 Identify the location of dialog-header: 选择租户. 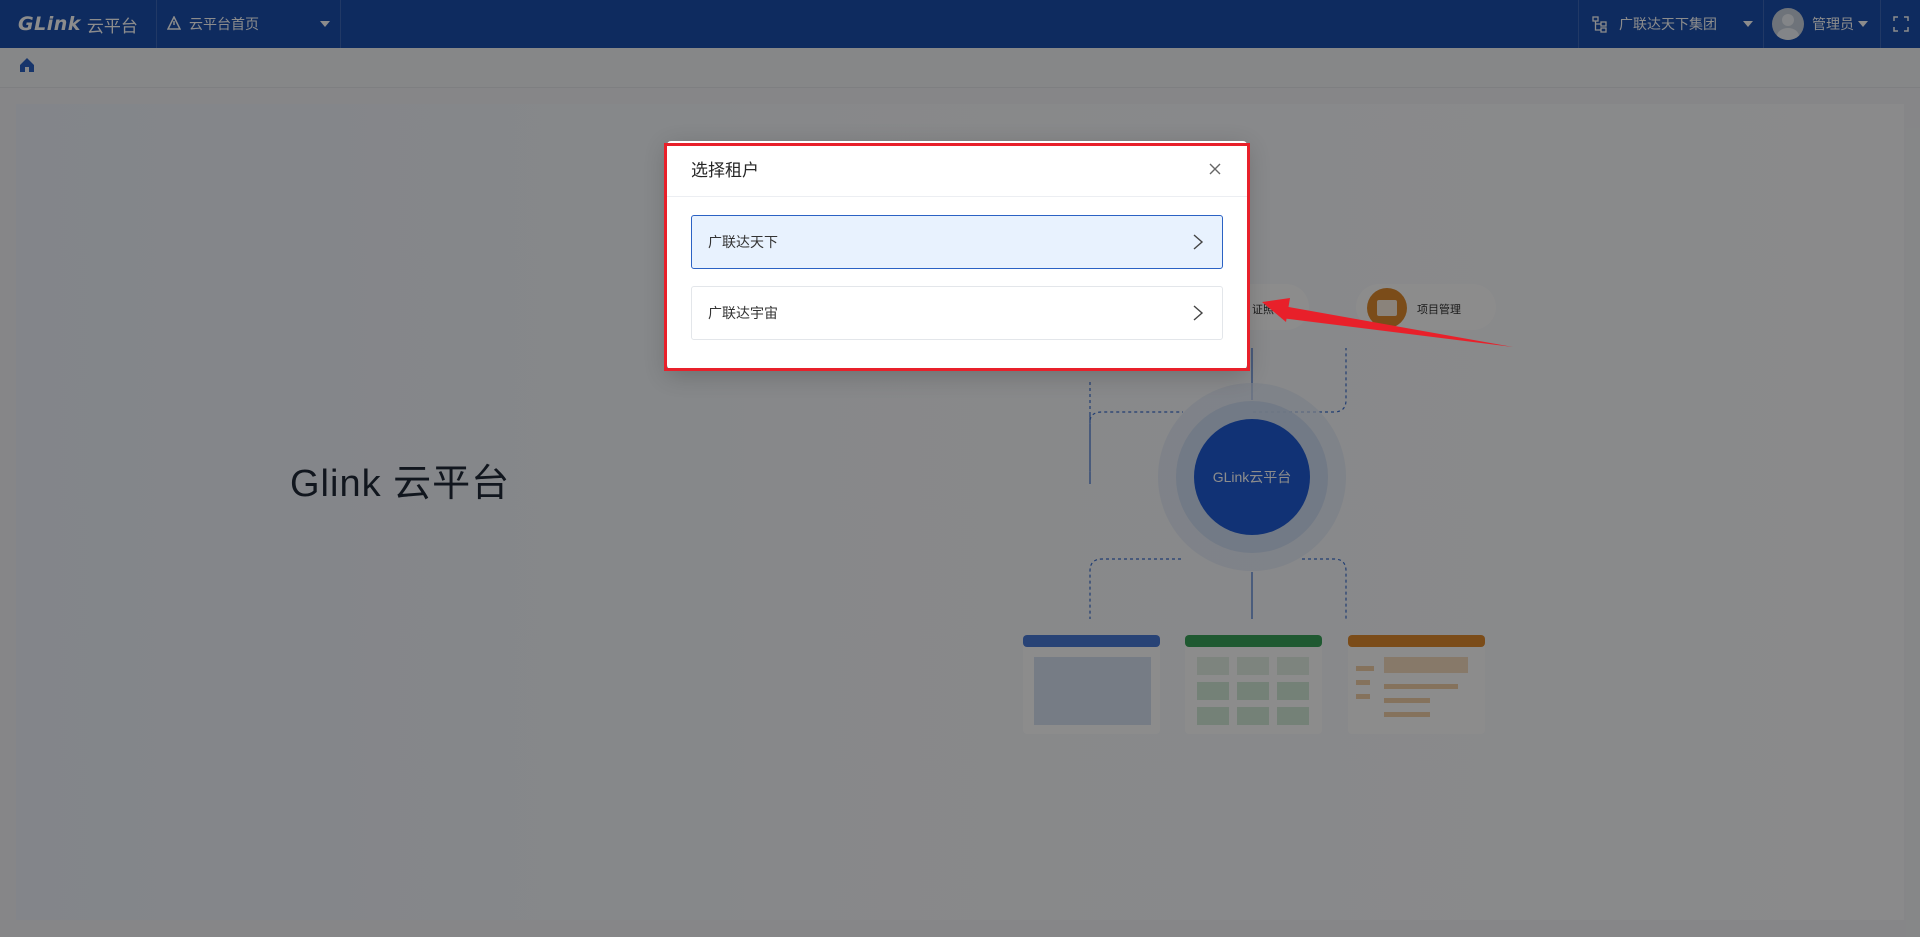
(957, 169).